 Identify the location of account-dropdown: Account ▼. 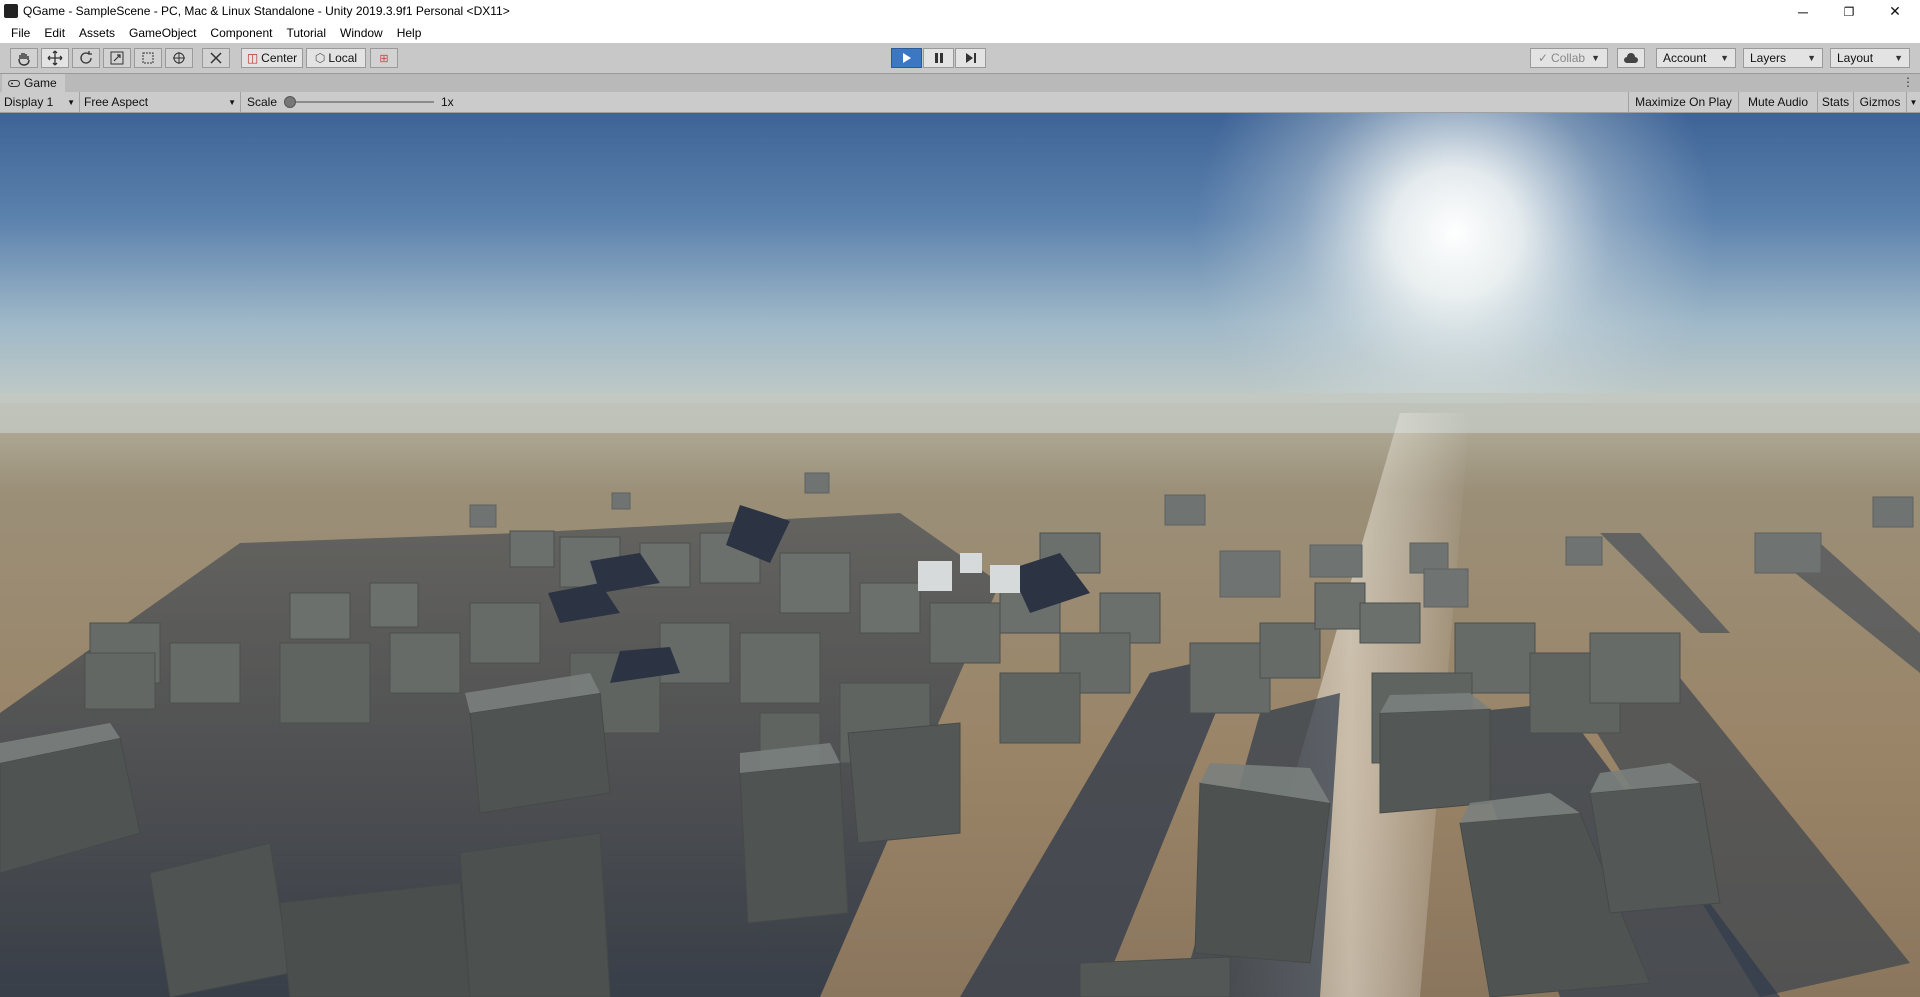
(1696, 58).